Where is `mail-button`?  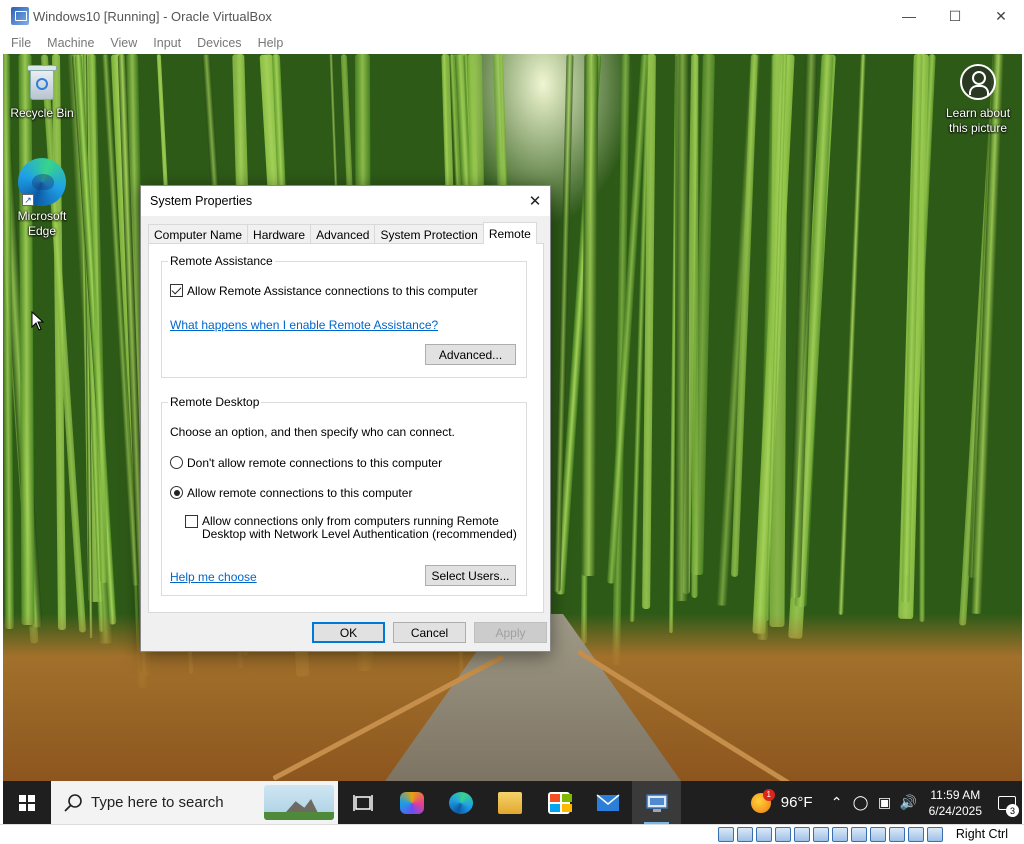
mail-button is located at coordinates (607, 802).